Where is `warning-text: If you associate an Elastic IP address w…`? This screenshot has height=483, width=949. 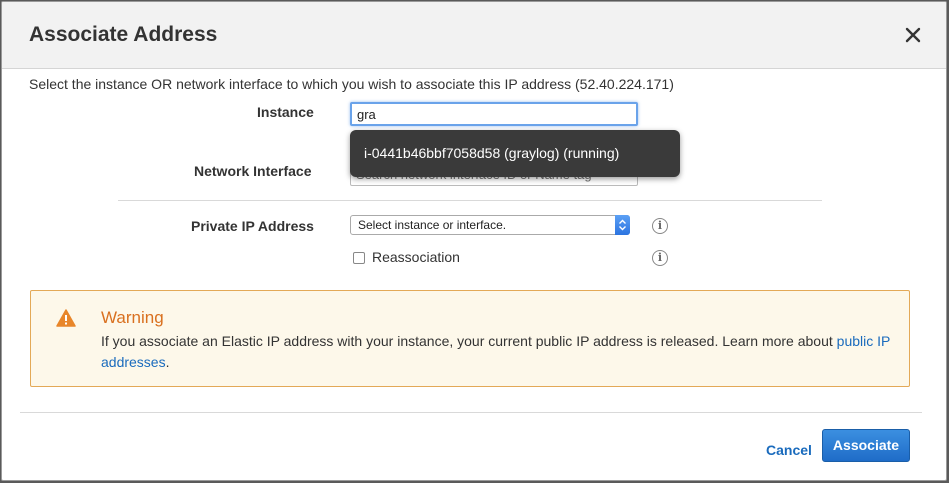
warning-text: If you associate an Elastic IP address w… is located at coordinates (498, 352).